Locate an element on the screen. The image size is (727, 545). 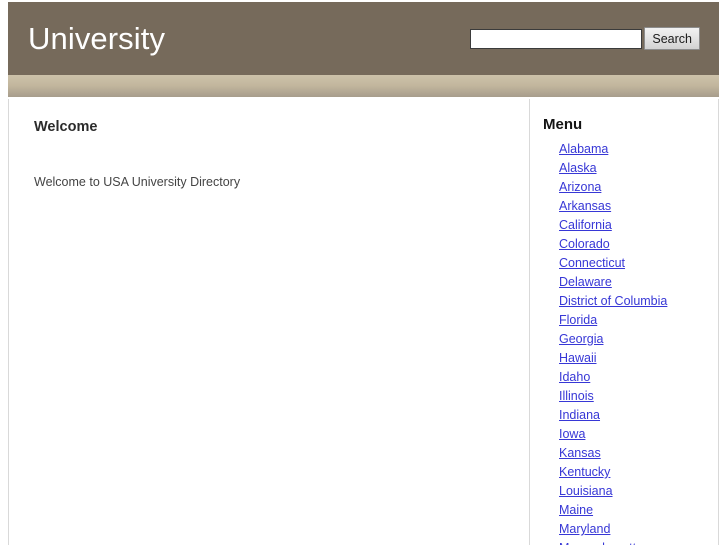
list-item: Indiana is located at coordinates (638, 414).